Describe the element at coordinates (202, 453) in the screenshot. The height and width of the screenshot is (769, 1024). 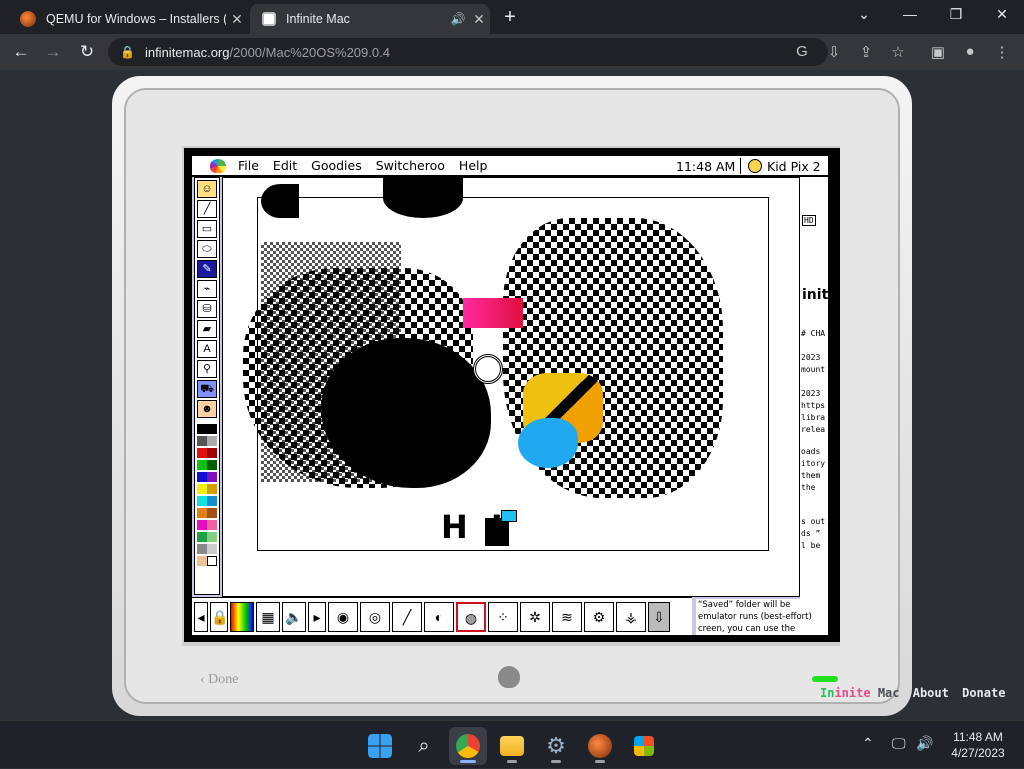
I see `swatch-red` at that location.